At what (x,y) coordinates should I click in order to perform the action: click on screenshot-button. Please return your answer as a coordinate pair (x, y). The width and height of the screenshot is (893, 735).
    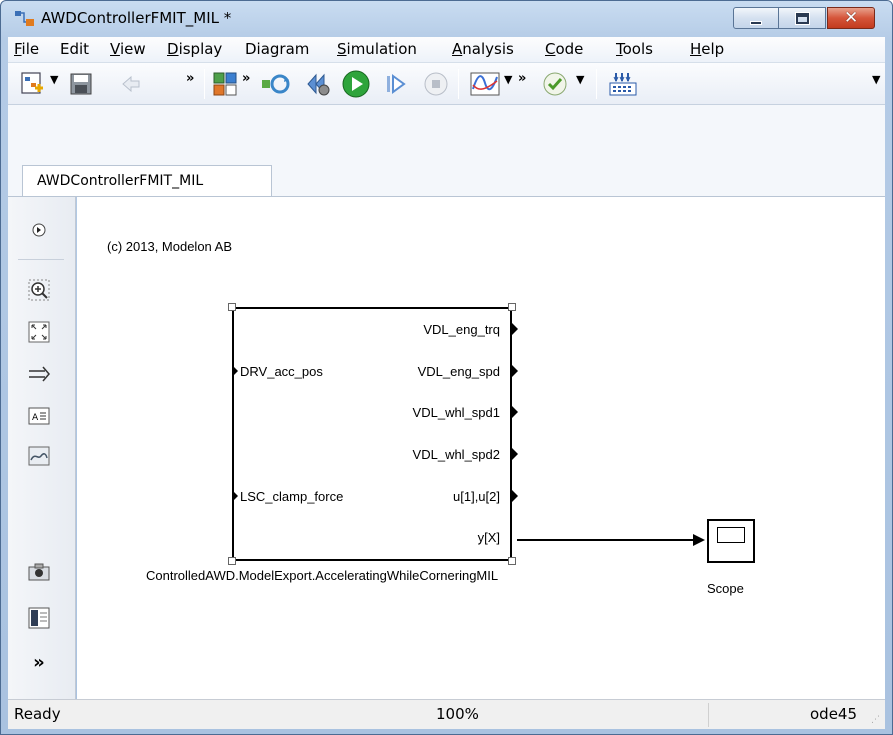
    Looking at the image, I should click on (39, 572).